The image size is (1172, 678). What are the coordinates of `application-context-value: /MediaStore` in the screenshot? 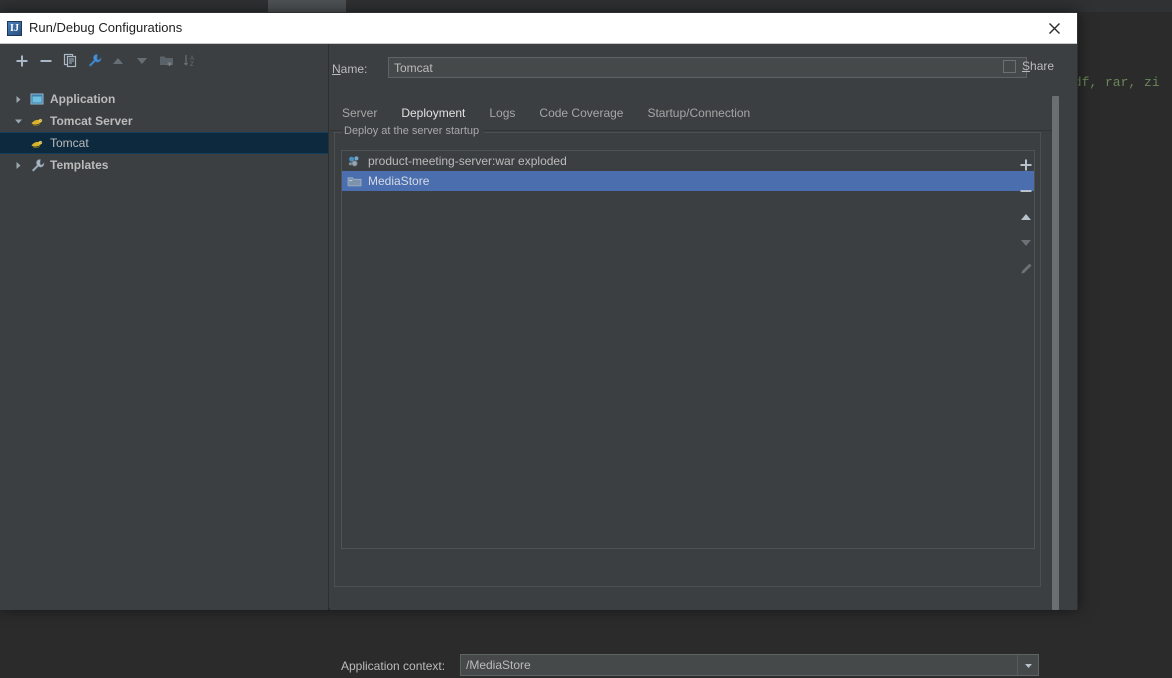 It's located at (498, 665).